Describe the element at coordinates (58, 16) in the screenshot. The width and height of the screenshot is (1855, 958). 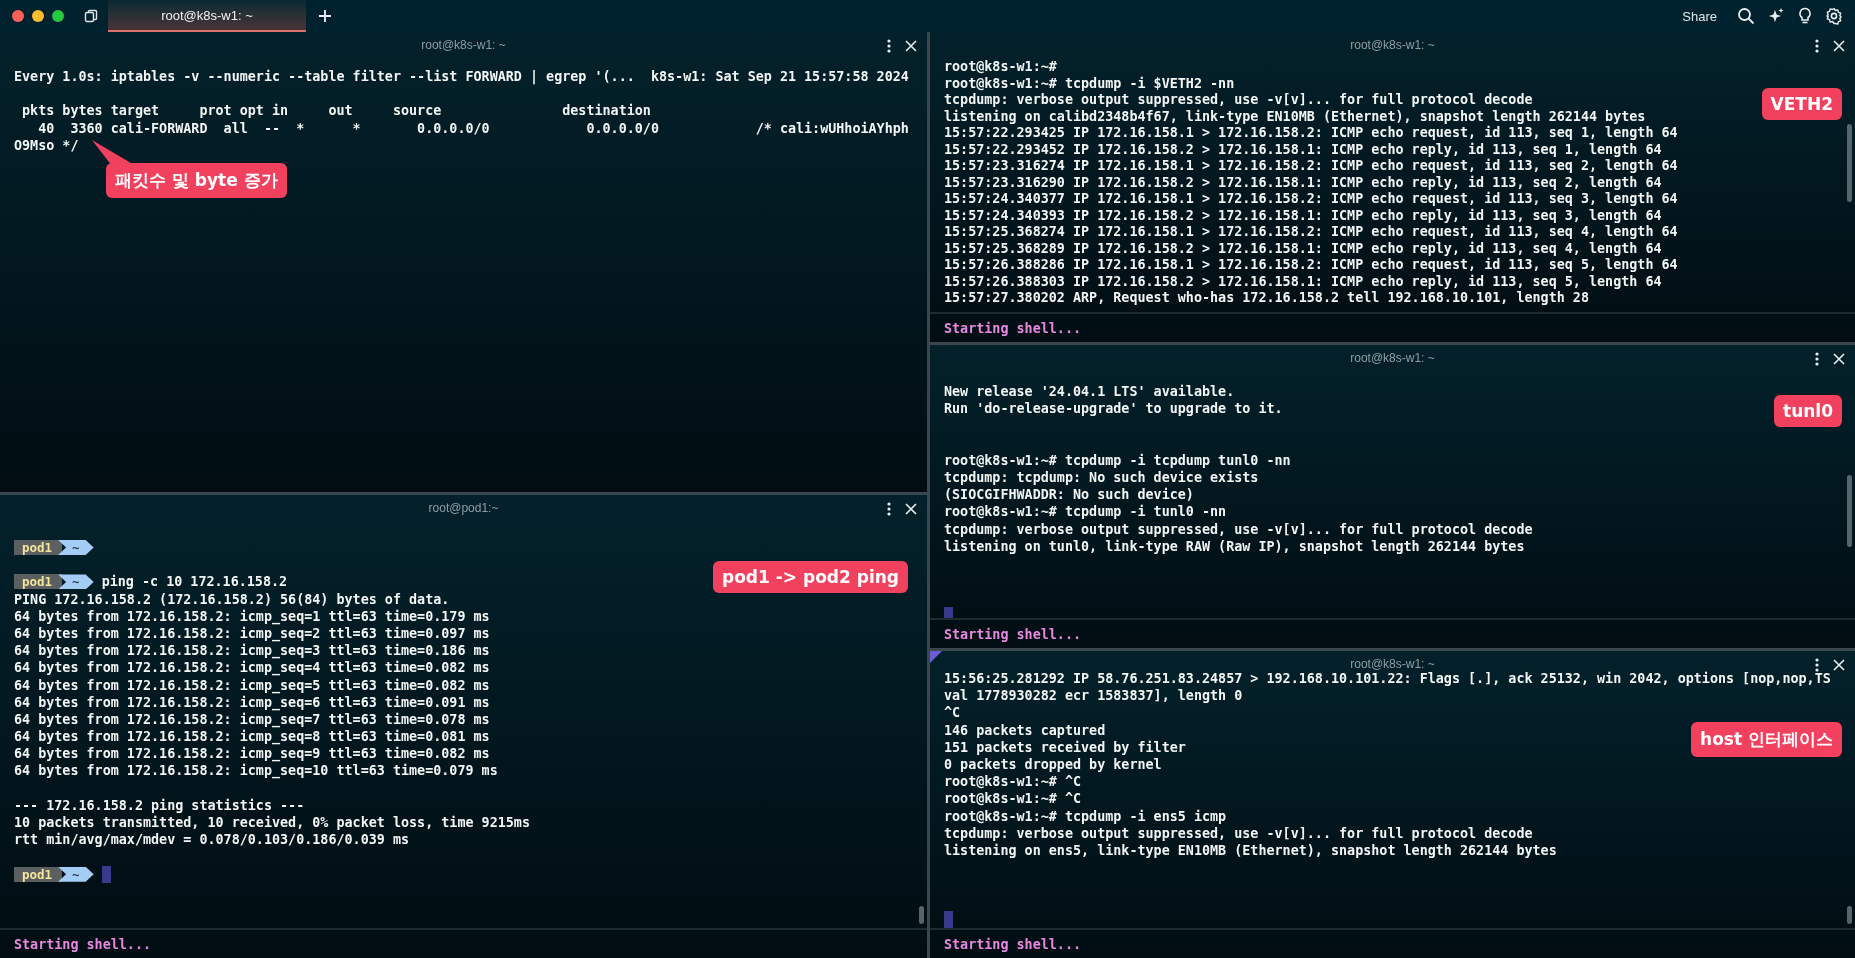
I see `maximize-window-button` at that location.